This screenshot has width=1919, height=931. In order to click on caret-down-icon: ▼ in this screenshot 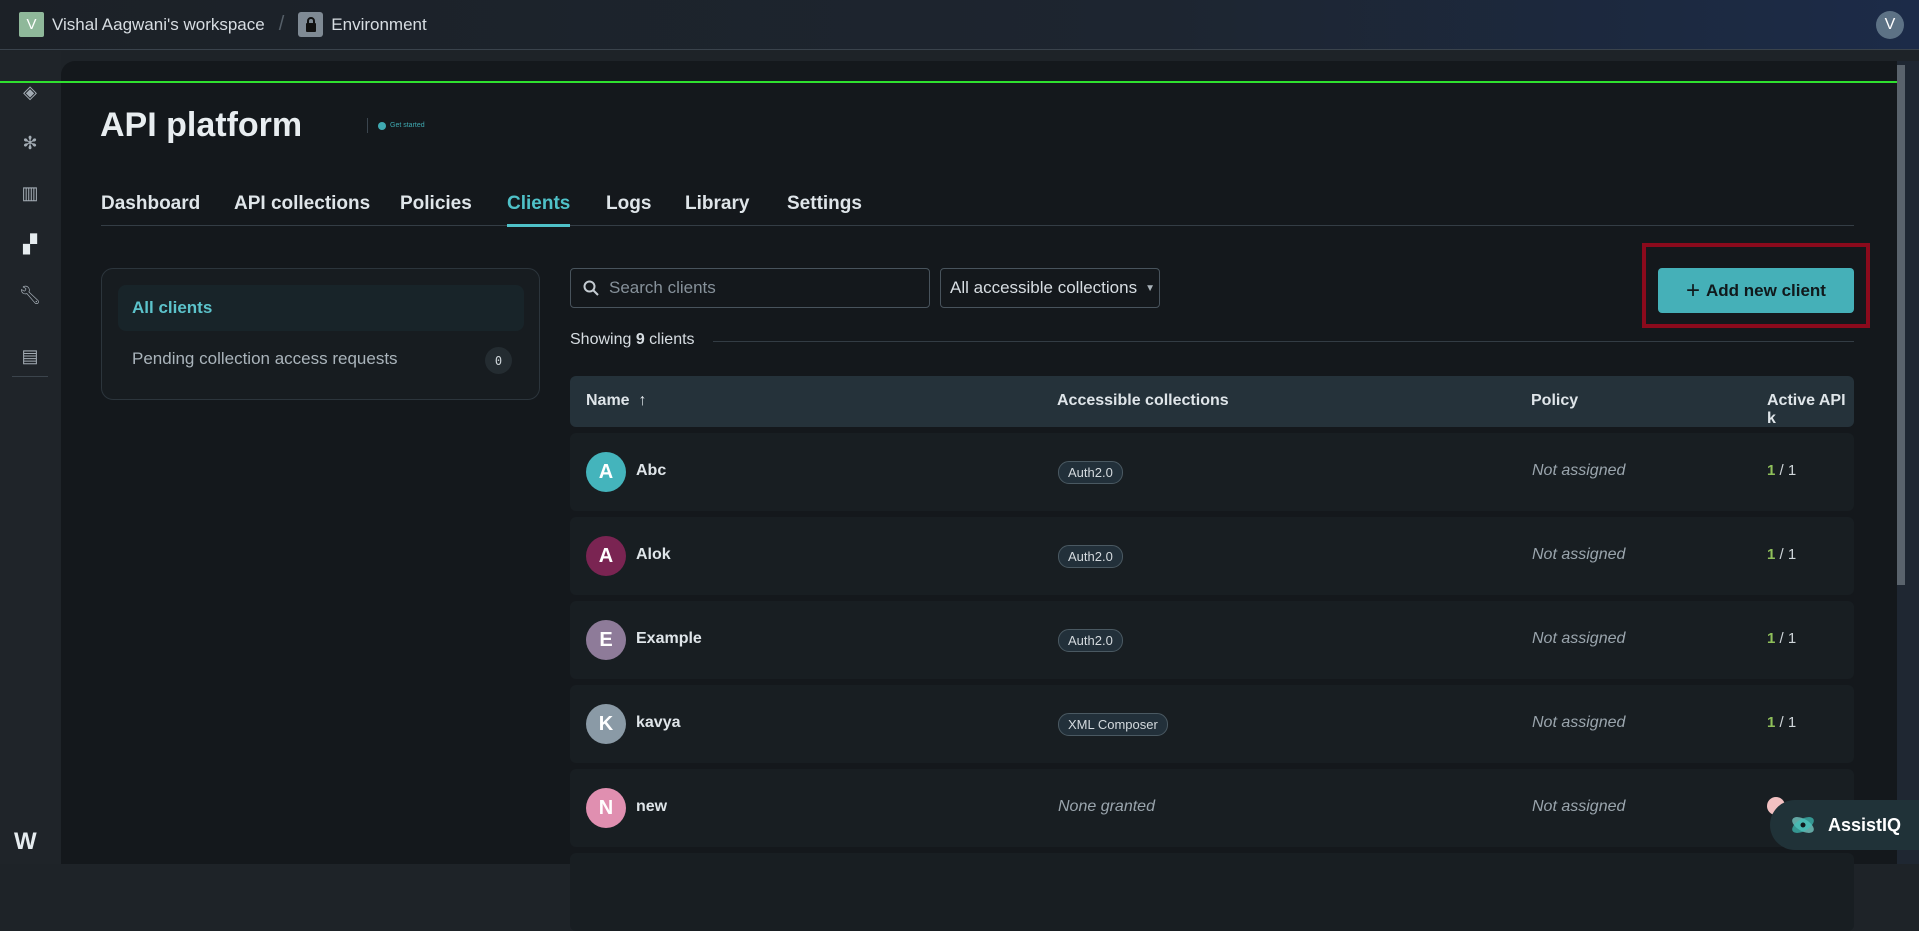, I will do `click(1150, 288)`.